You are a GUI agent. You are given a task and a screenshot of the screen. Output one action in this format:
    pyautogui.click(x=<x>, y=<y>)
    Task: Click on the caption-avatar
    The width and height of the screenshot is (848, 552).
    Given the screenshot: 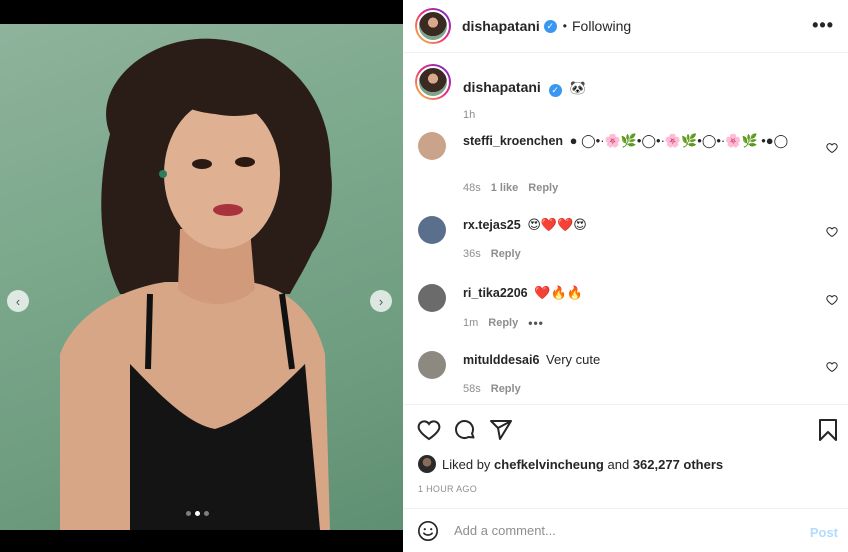 What is the action you would take?
    pyautogui.click(x=433, y=82)
    